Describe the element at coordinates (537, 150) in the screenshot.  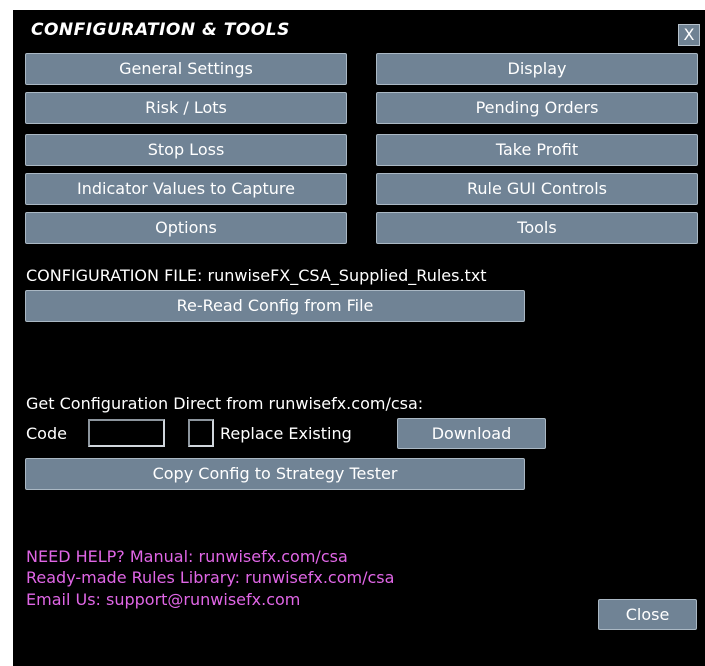
I see `take-profit-button: Take Profit` at that location.